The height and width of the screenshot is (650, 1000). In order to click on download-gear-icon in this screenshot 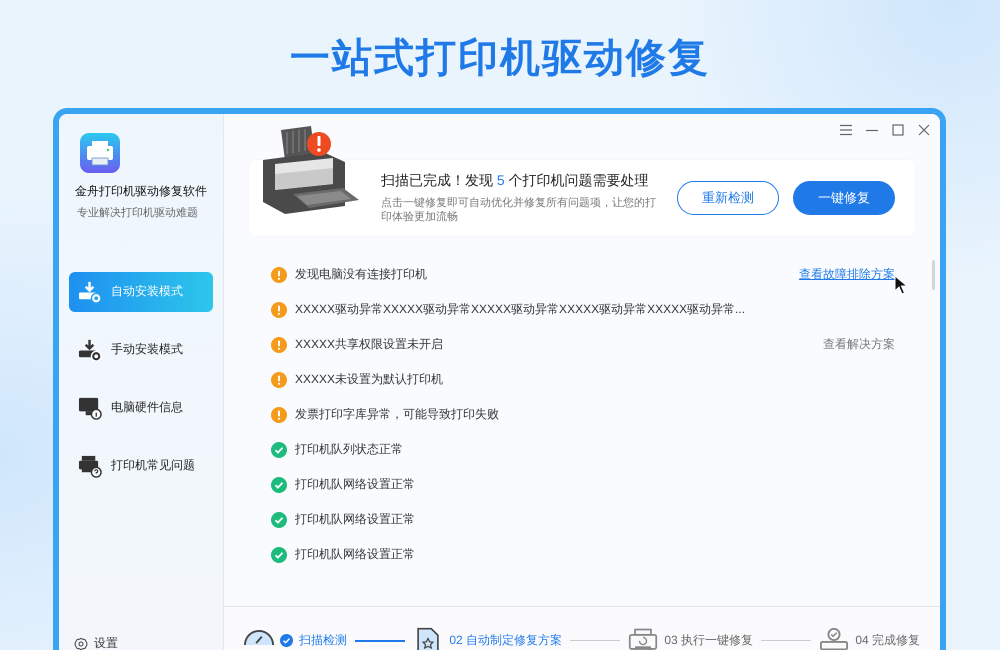, I will do `click(90, 292)`.